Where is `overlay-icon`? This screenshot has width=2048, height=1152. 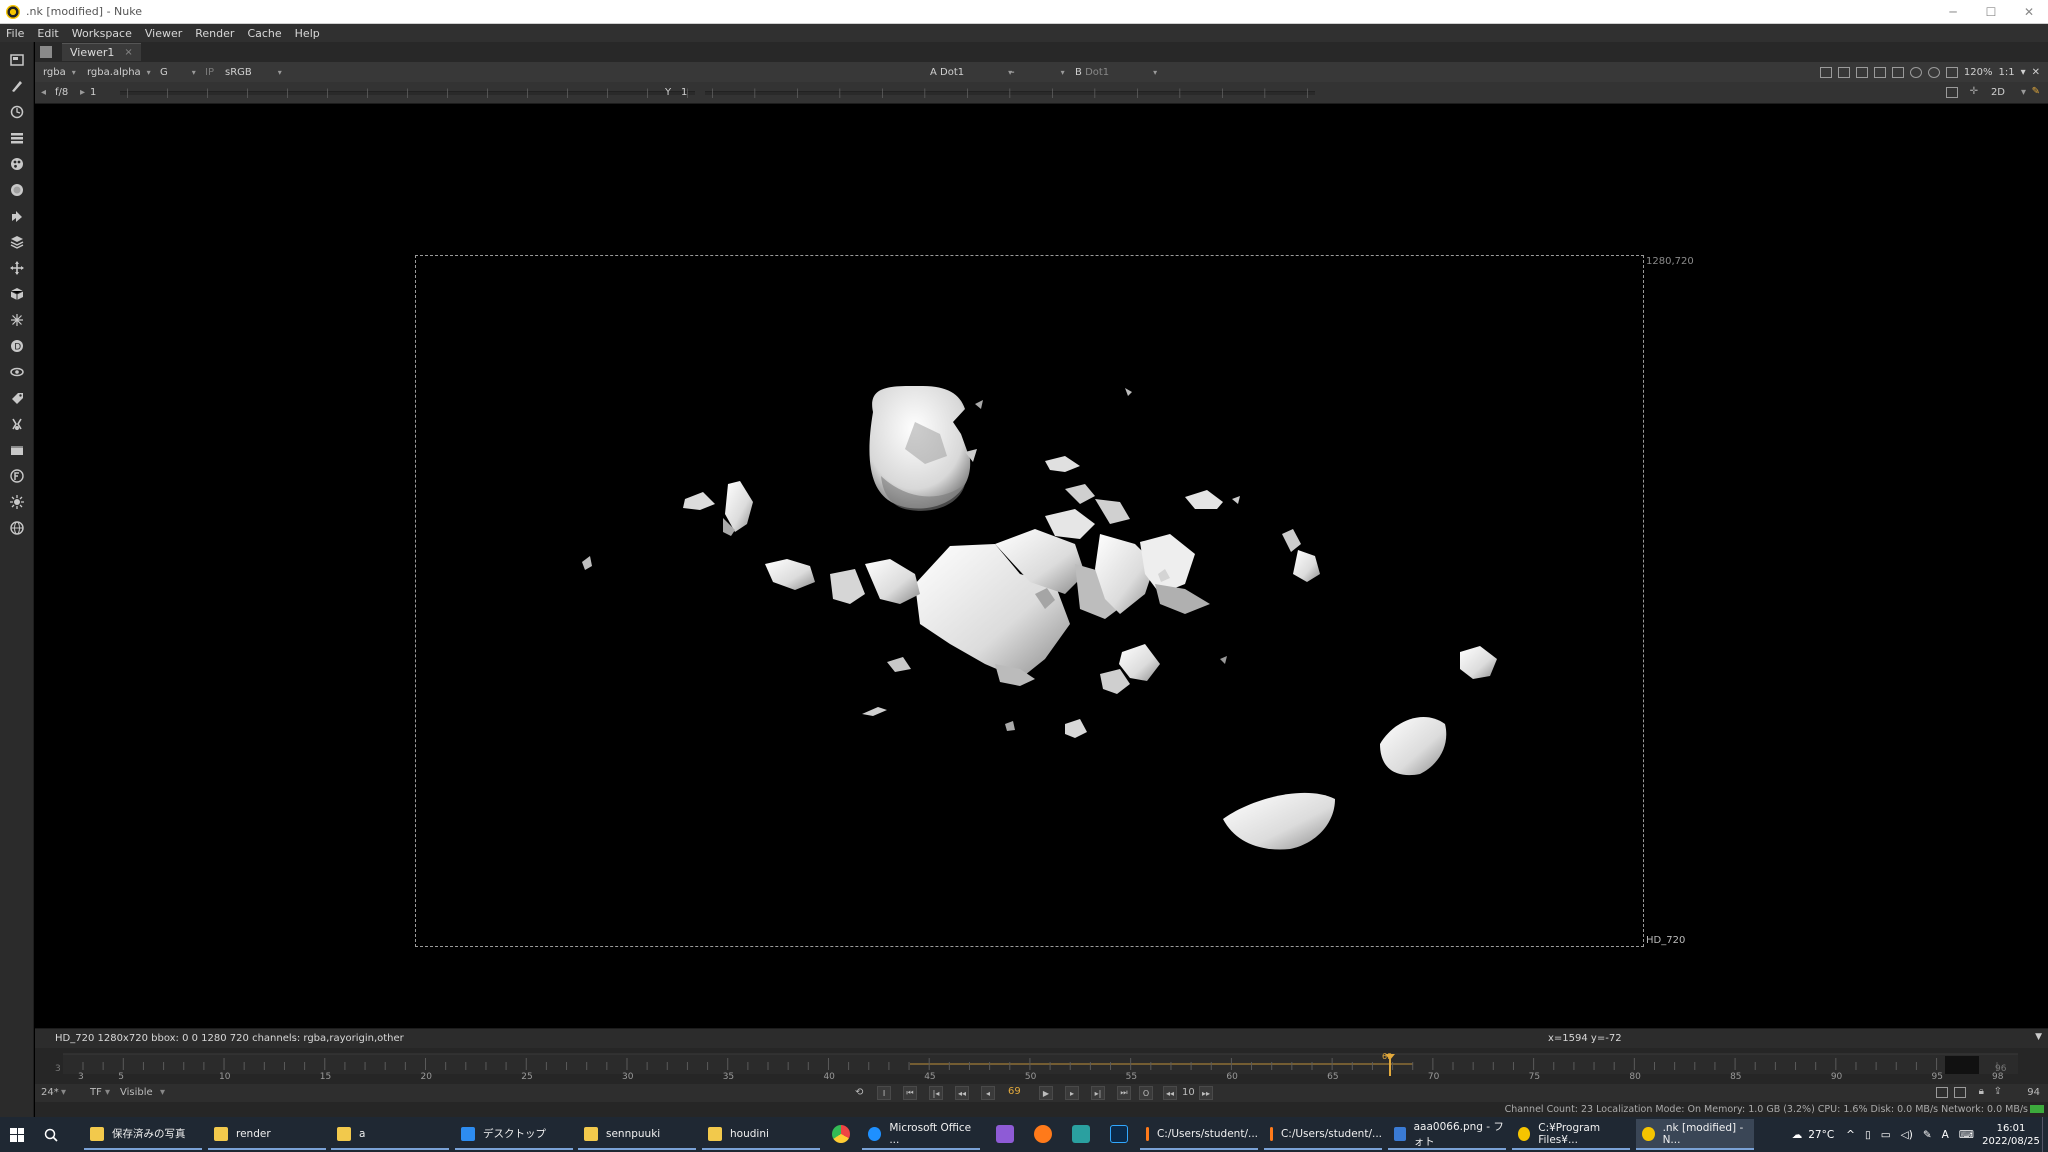
overlay-icon is located at coordinates (1879, 72).